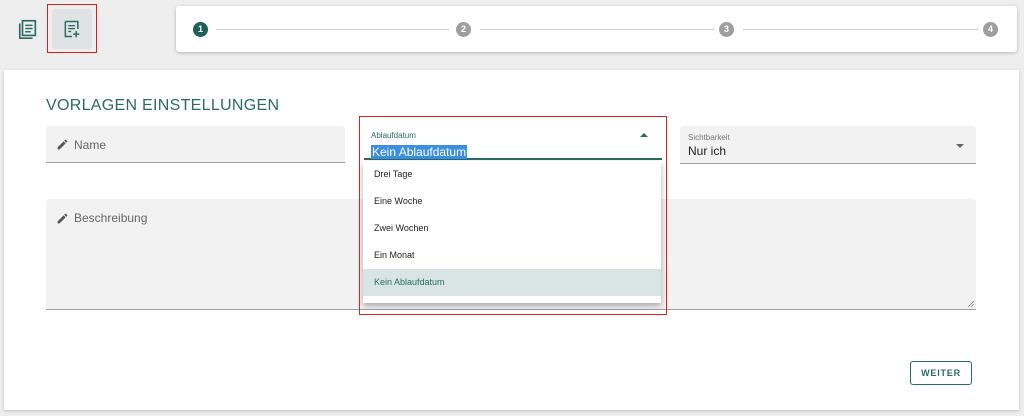 Image resolution: width=1024 pixels, height=416 pixels. Describe the element at coordinates (513, 215) in the screenshot. I see `highlight-expiry-select` at that location.